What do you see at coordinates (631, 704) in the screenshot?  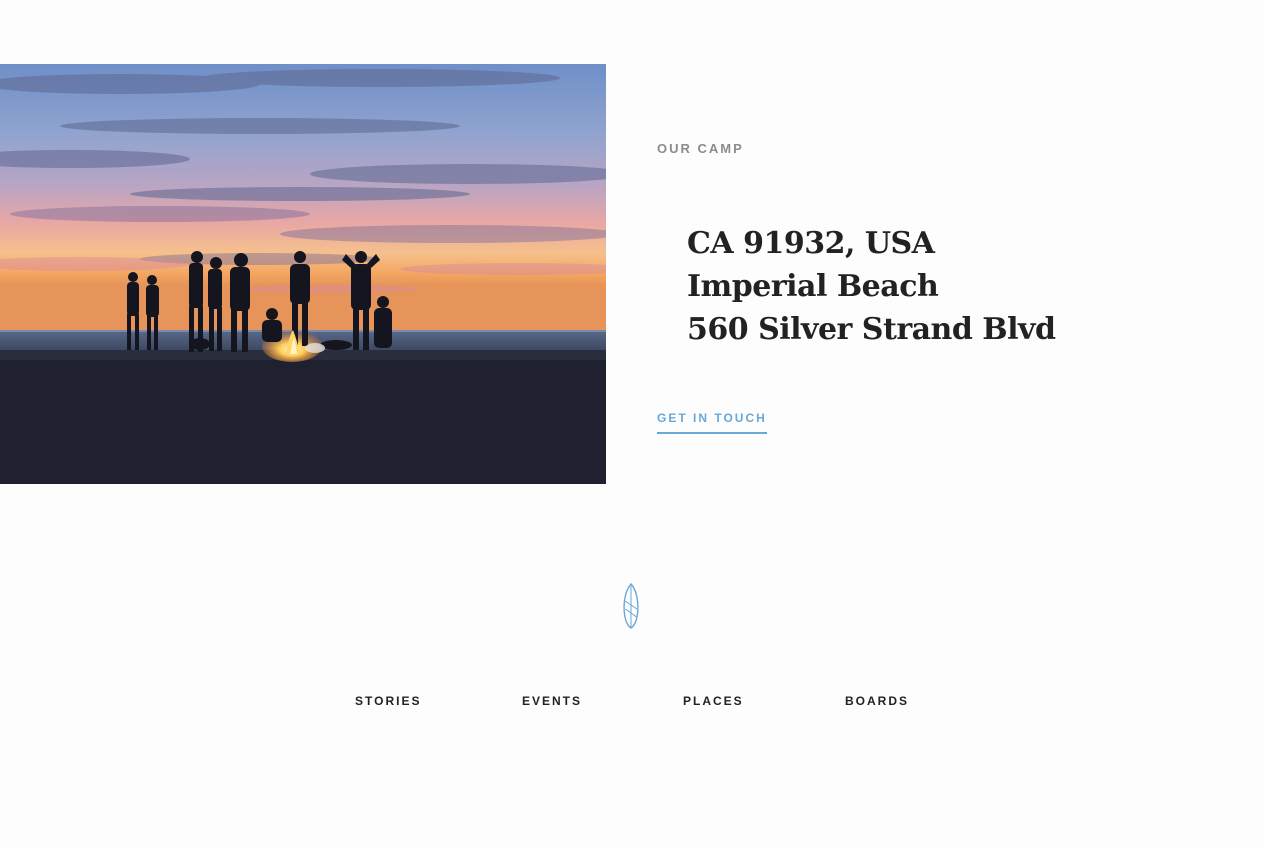 I see `footer-nav: STORIES EVENTS PLACES BOARDS` at bounding box center [631, 704].